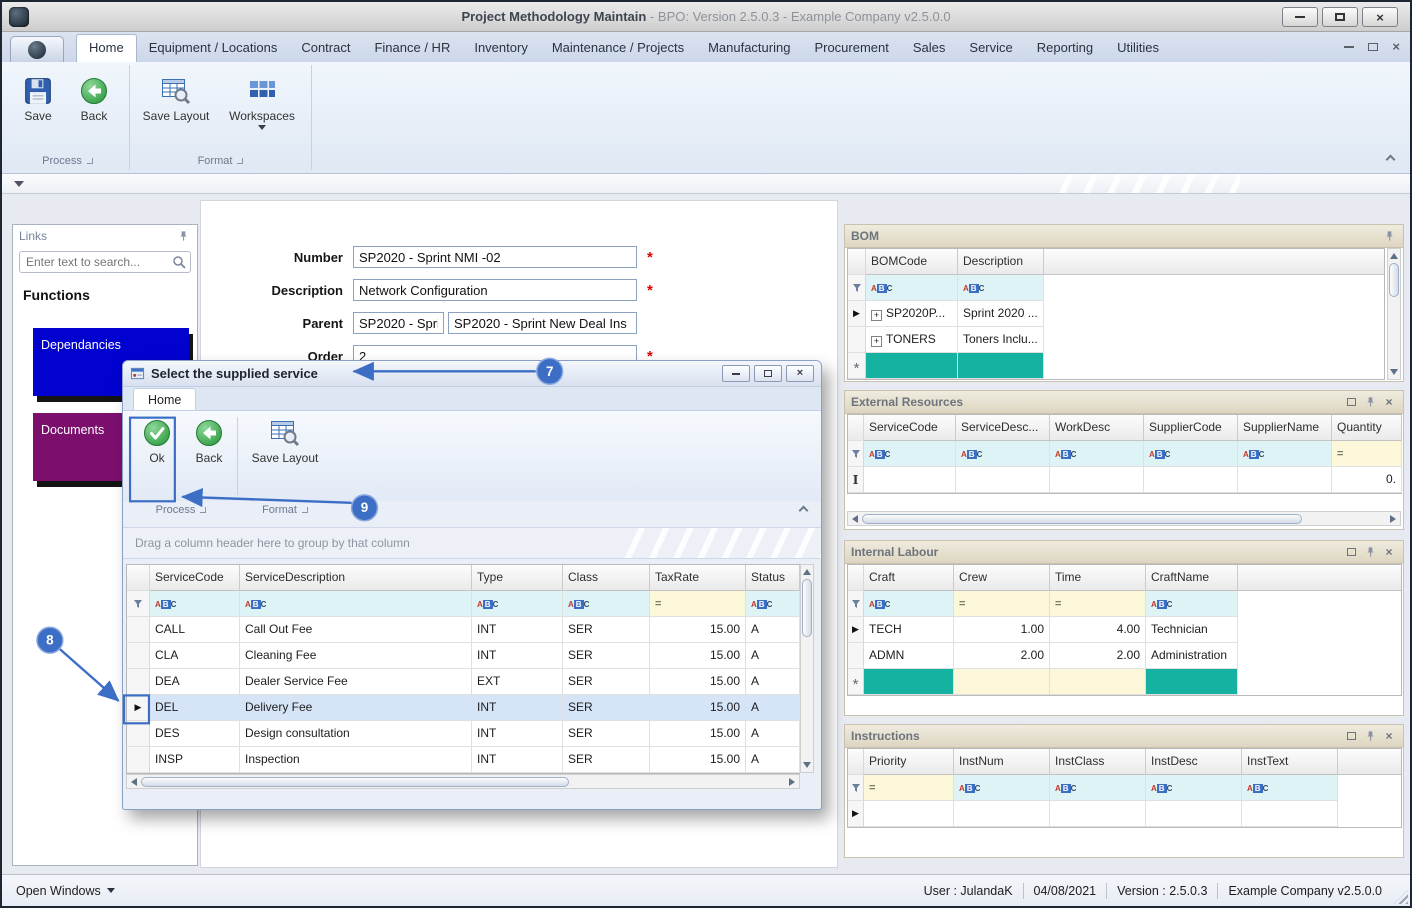 Image resolution: width=1412 pixels, height=908 pixels. What do you see at coordinates (105, 236) in the screenshot?
I see `links-panel-header: Links` at bounding box center [105, 236].